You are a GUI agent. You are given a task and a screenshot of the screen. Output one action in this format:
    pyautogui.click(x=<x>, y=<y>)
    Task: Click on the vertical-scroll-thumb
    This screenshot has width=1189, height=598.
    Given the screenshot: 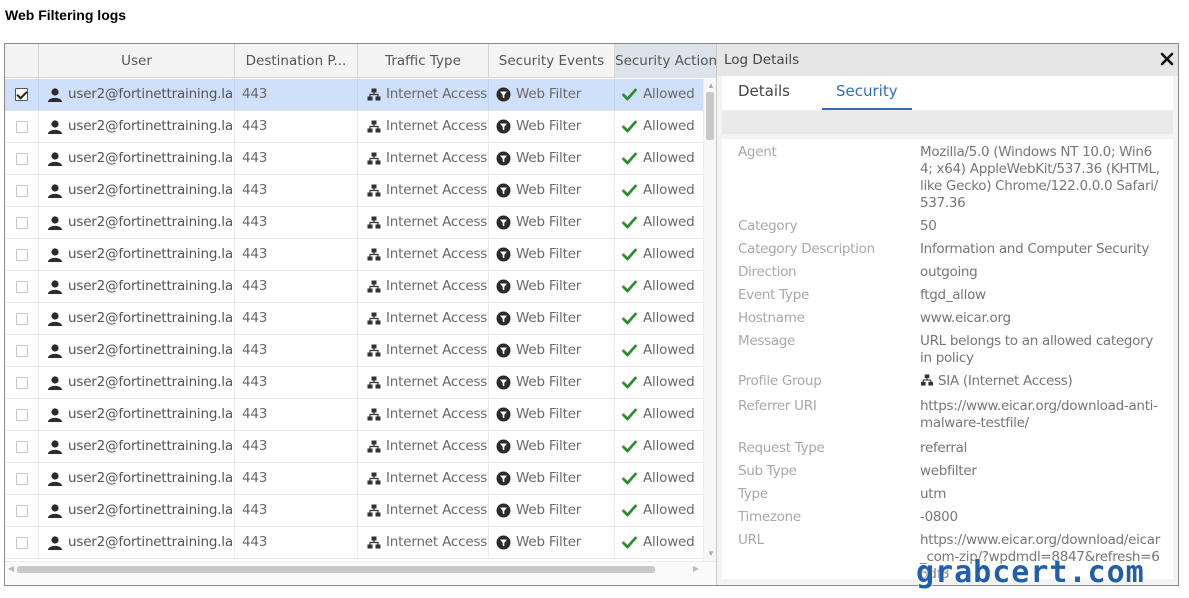 What is the action you would take?
    pyautogui.click(x=710, y=116)
    